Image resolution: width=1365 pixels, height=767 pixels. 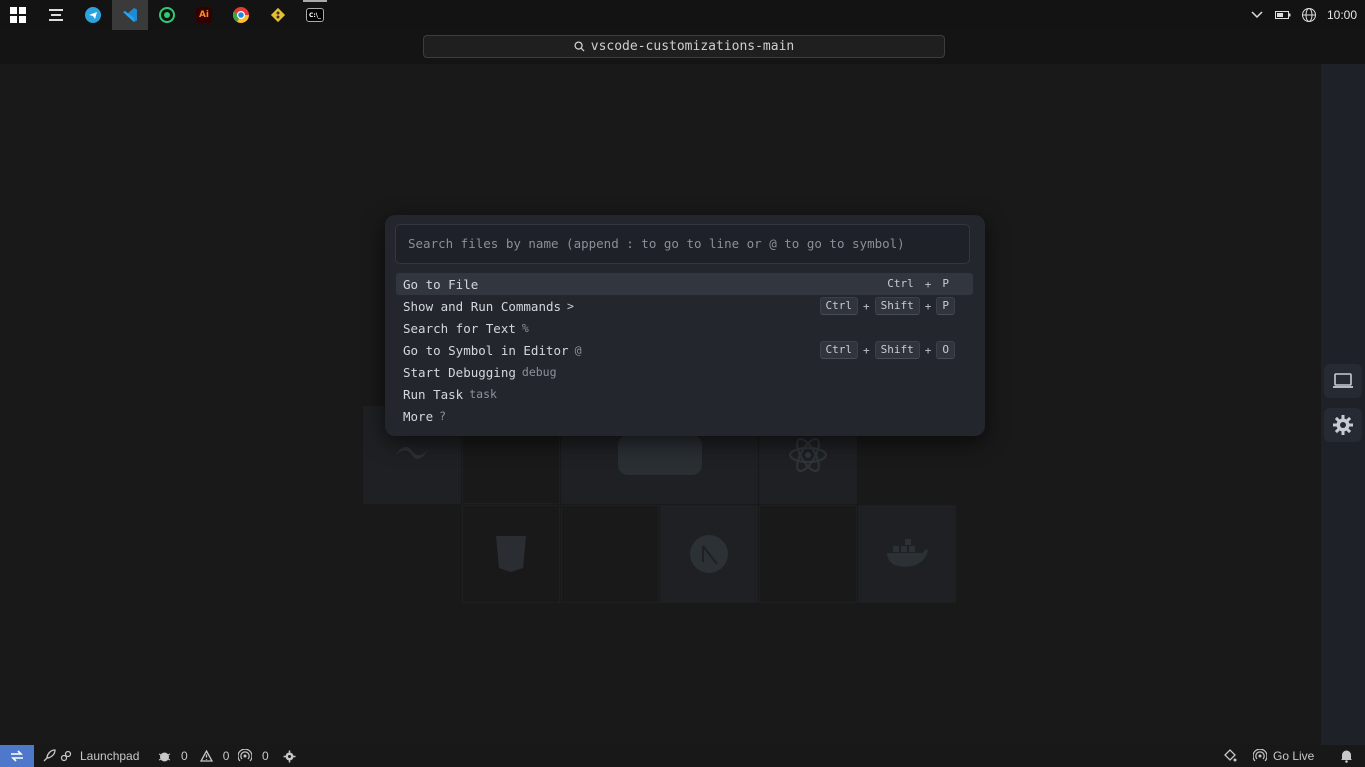 What do you see at coordinates (1282, 15) in the screenshot?
I see `battery-icon` at bounding box center [1282, 15].